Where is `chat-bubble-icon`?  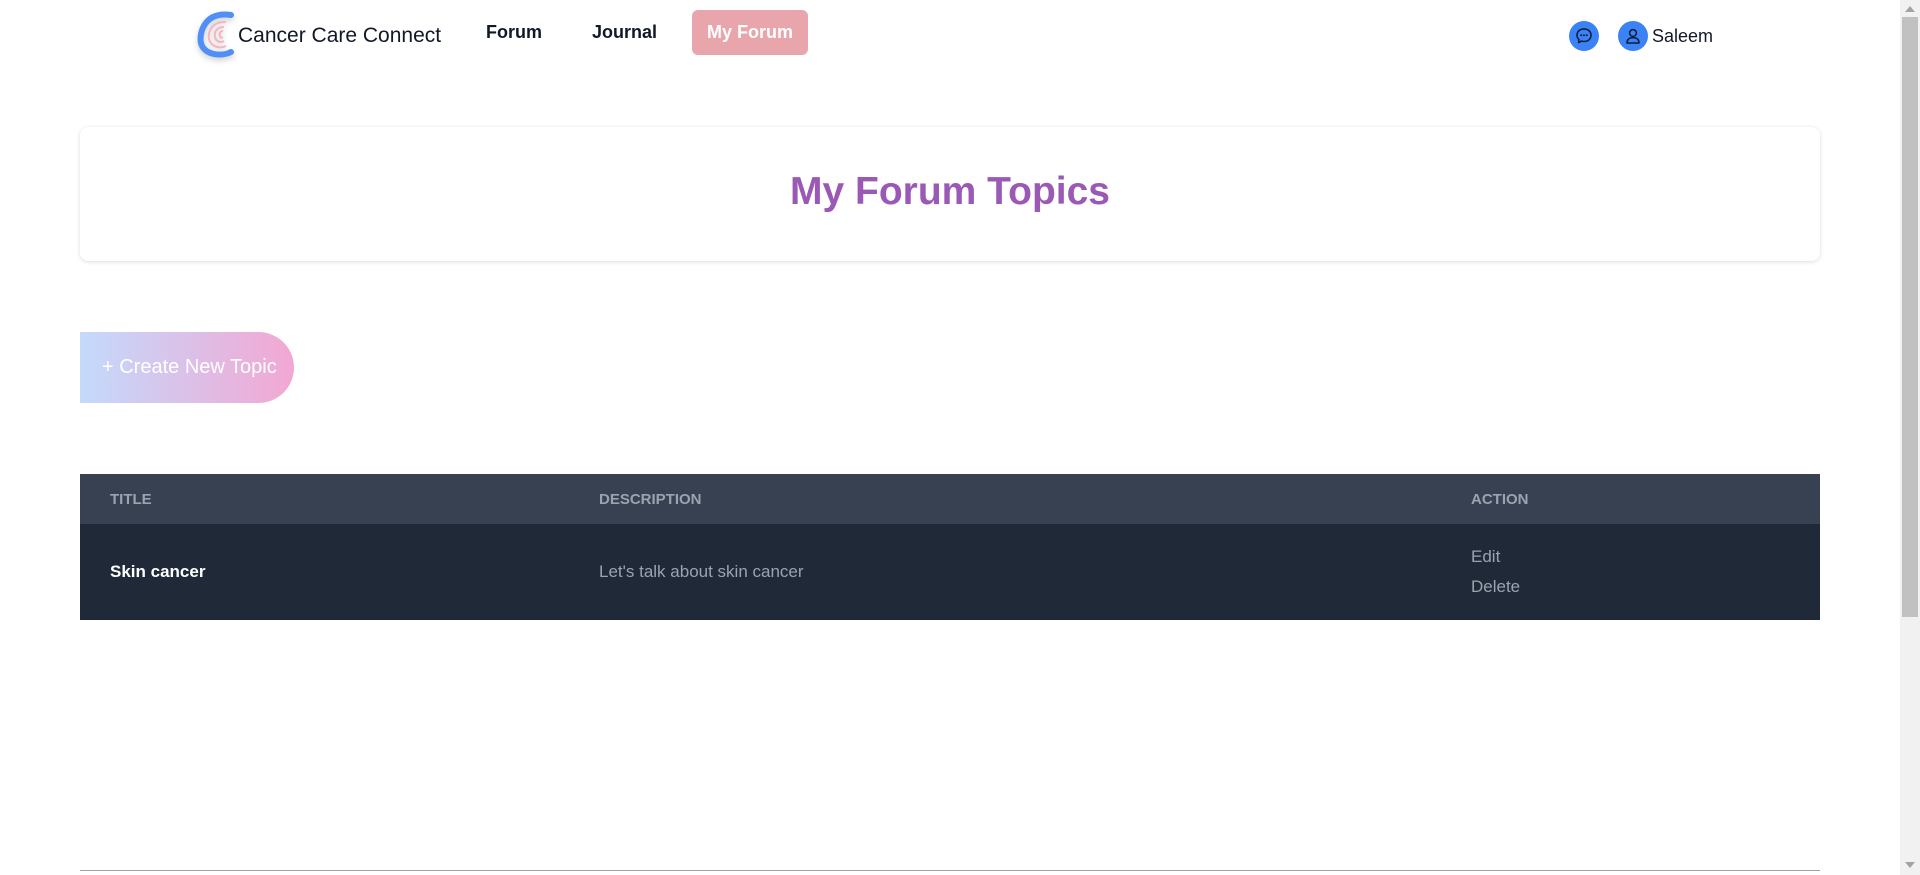
chat-bubble-icon is located at coordinates (1584, 36).